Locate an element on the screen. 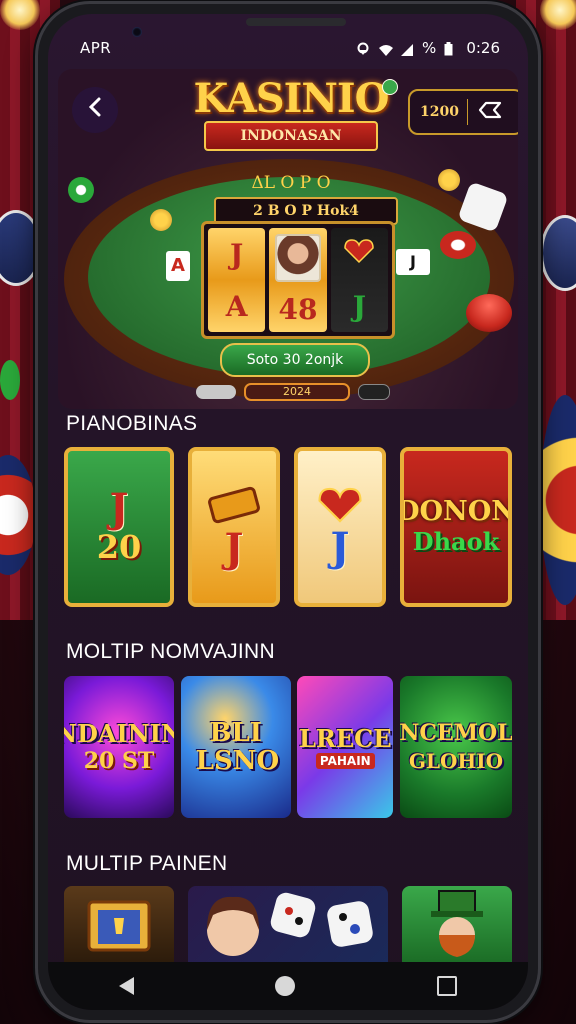 The width and height of the screenshot is (576, 1024). slot-game-row: J 20 J J DONON Dhaok is located at coordinates (288, 527).